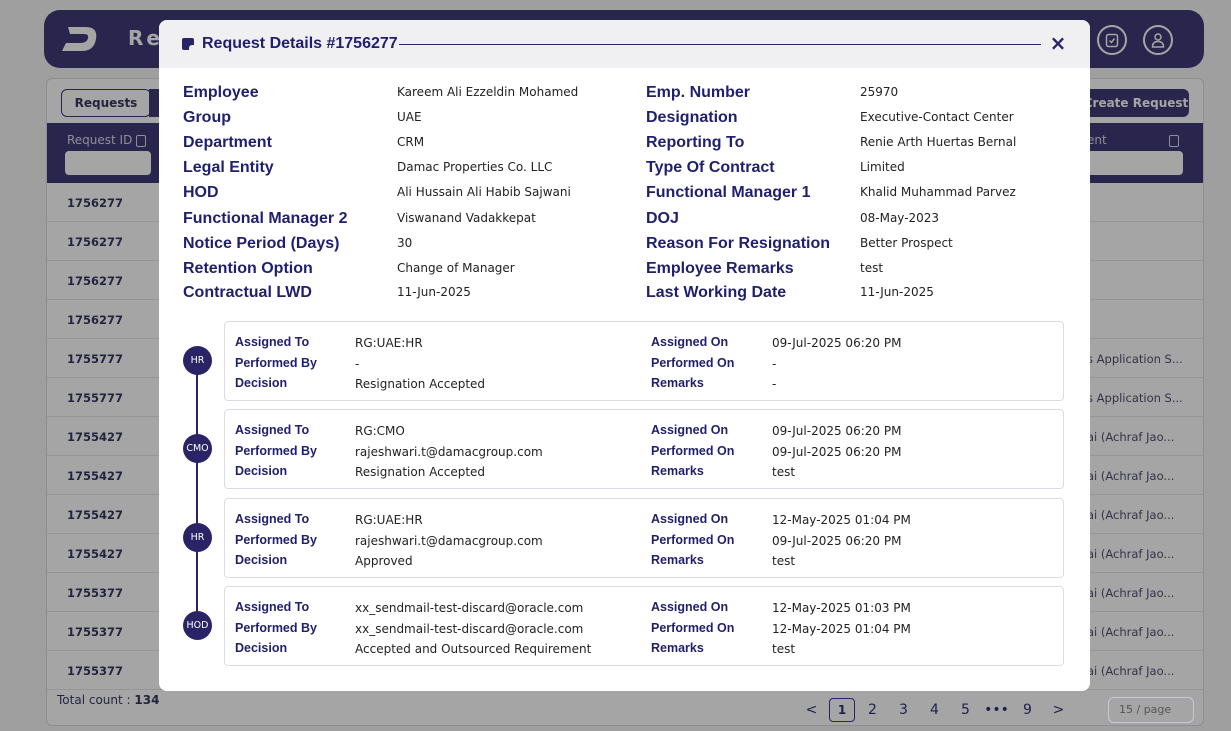 The image size is (1231, 731). I want to click on field-value: 25970, so click(879, 92).